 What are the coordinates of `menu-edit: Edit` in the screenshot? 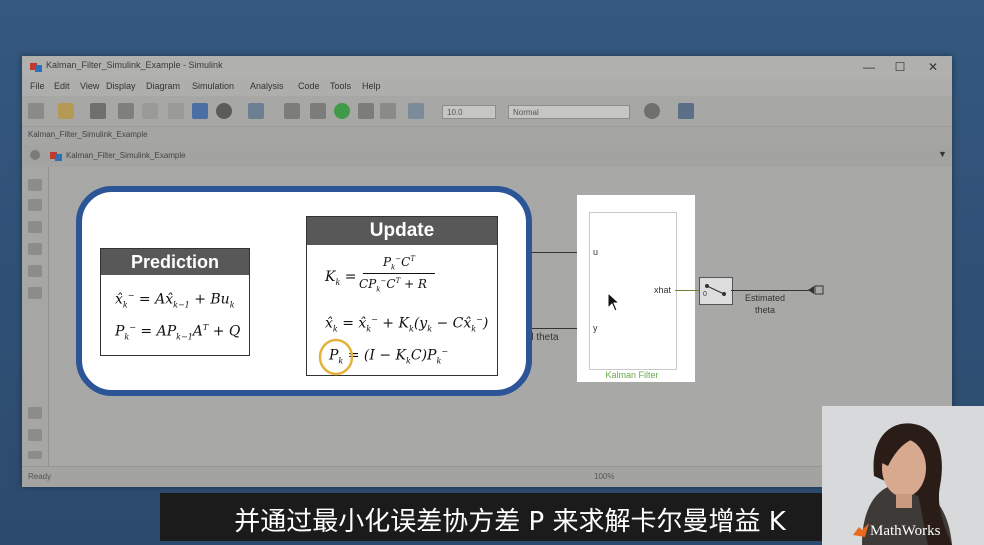 It's located at (62, 86).